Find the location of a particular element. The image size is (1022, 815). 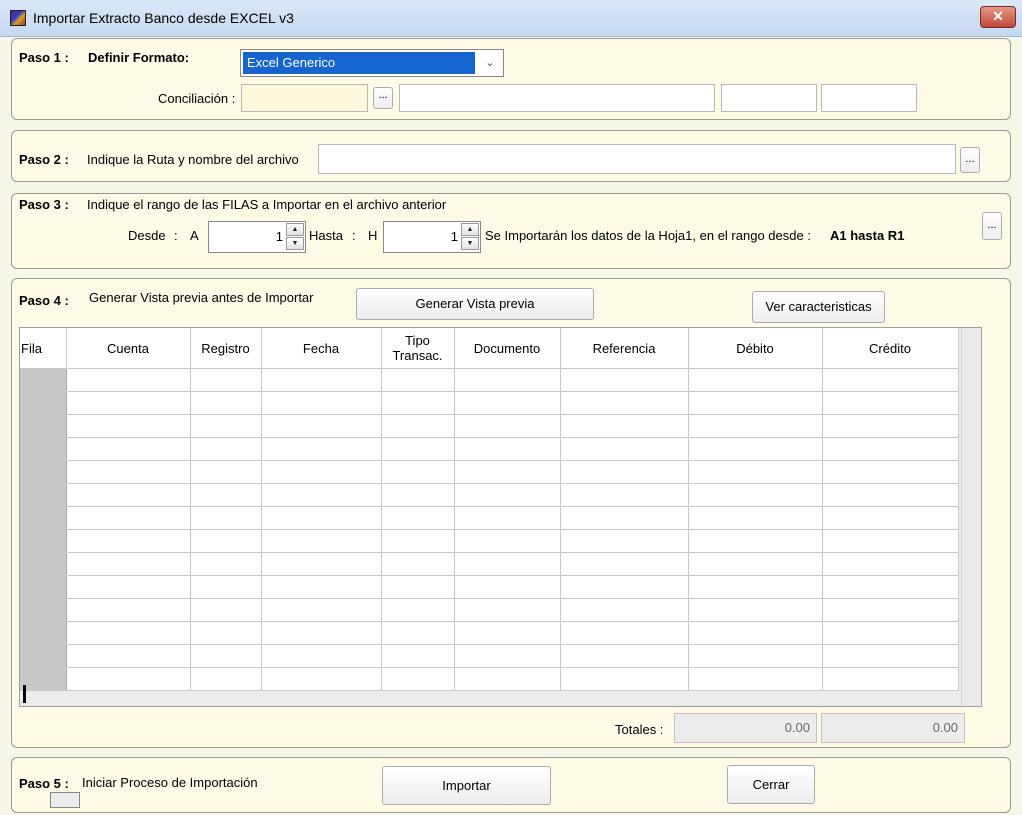

col-header-fecha: Fecha is located at coordinates (321, 348).